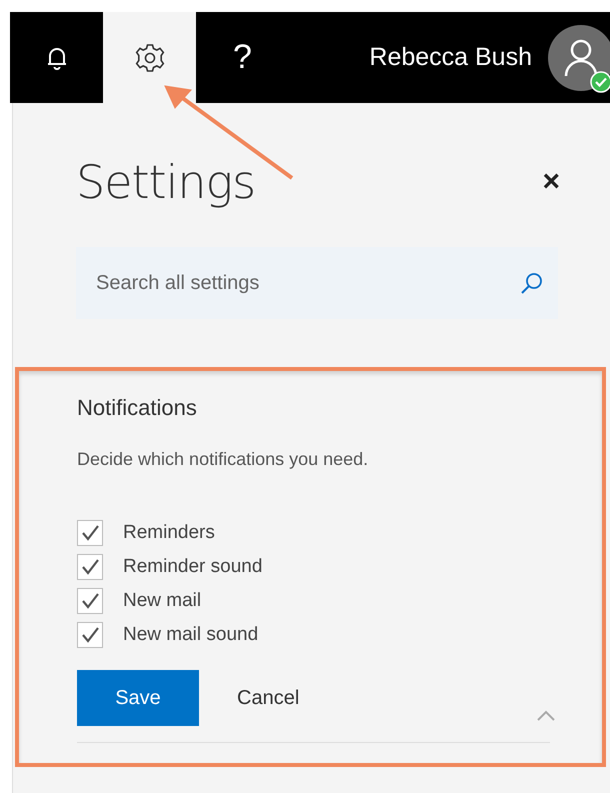  What do you see at coordinates (138, 698) in the screenshot?
I see `save-button: Save` at bounding box center [138, 698].